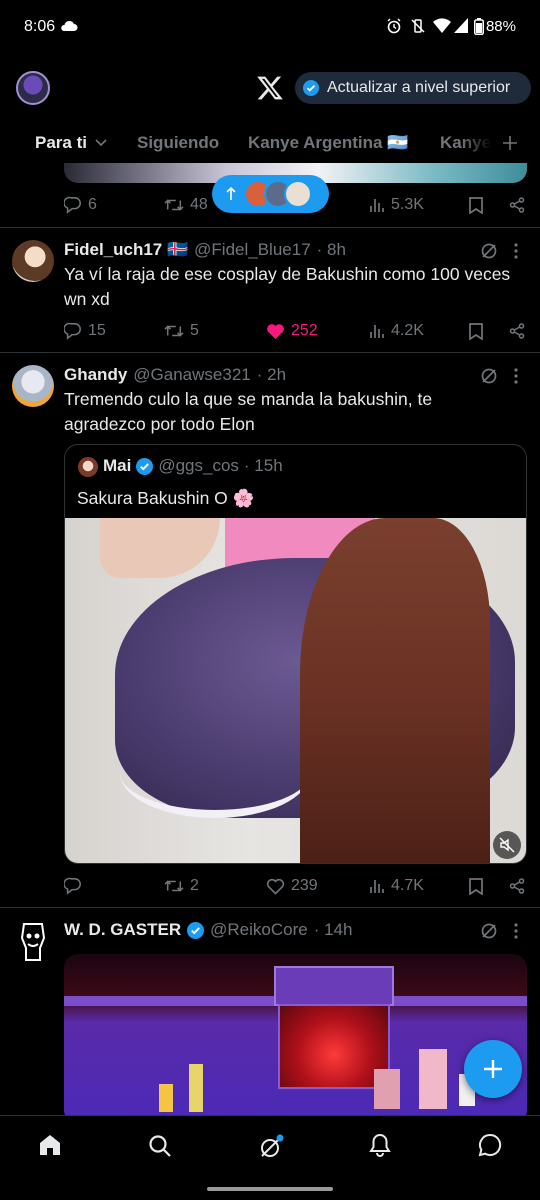  Describe the element at coordinates (479, 26) in the screenshot. I see `battery-icon` at that location.